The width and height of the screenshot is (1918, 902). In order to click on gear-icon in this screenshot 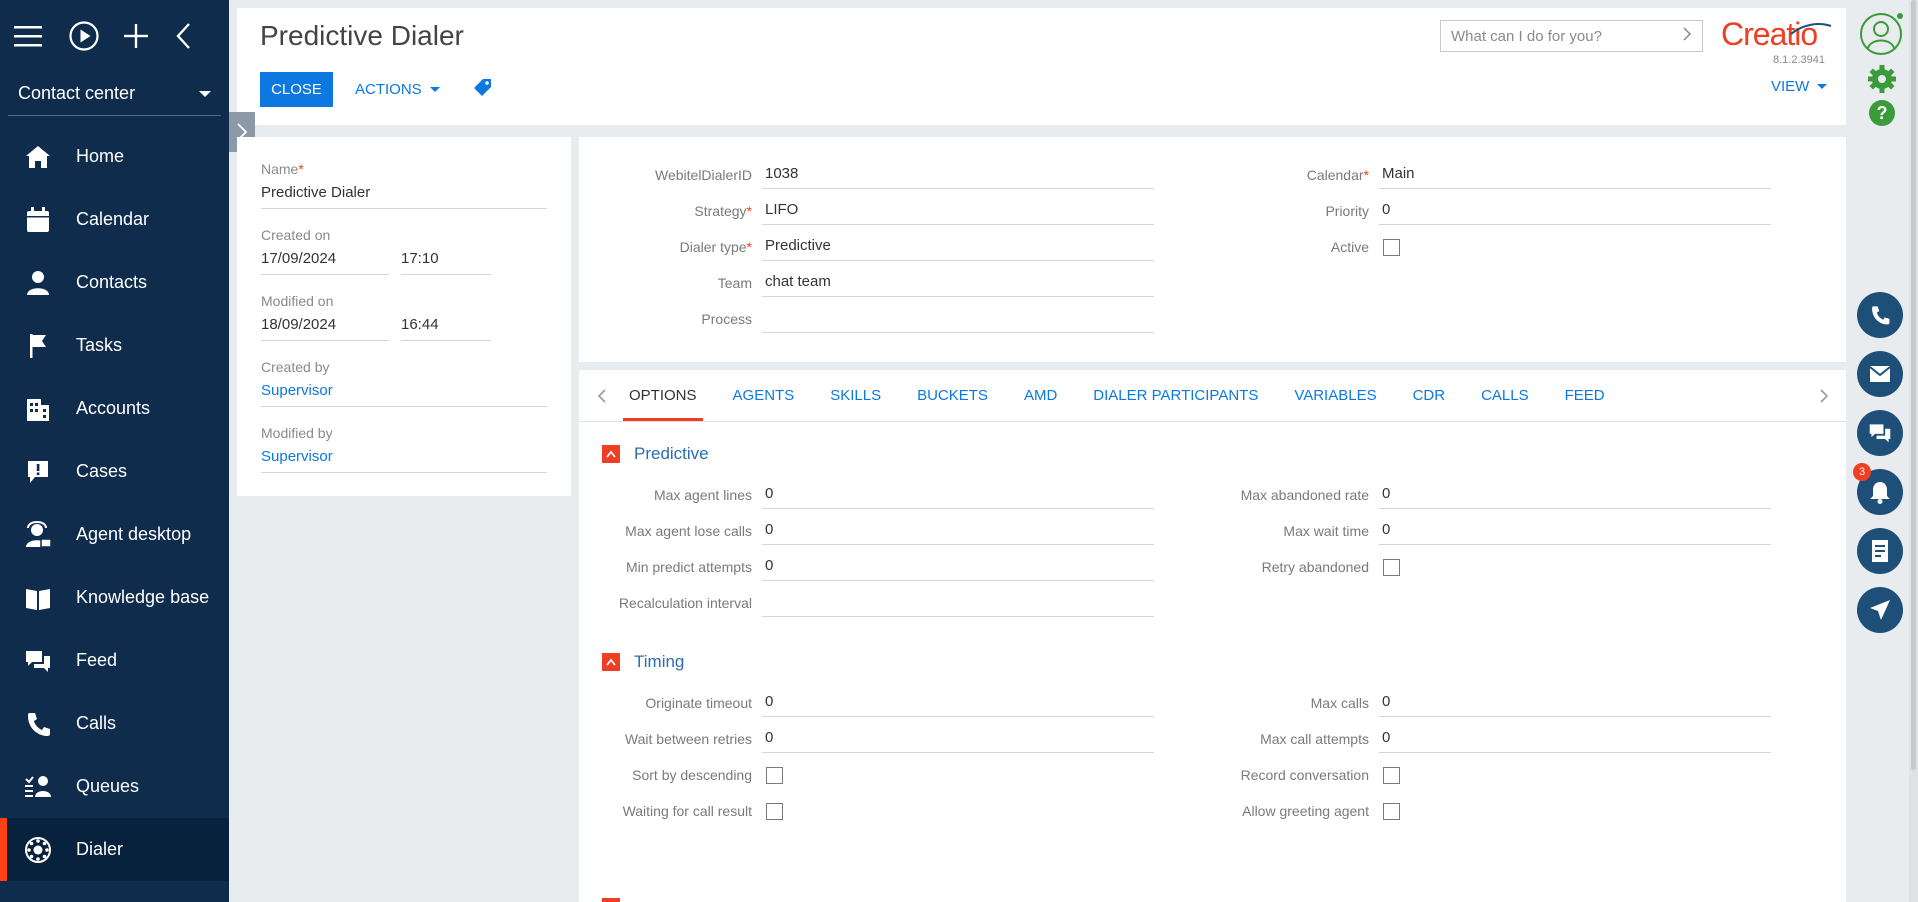, I will do `click(1882, 81)`.